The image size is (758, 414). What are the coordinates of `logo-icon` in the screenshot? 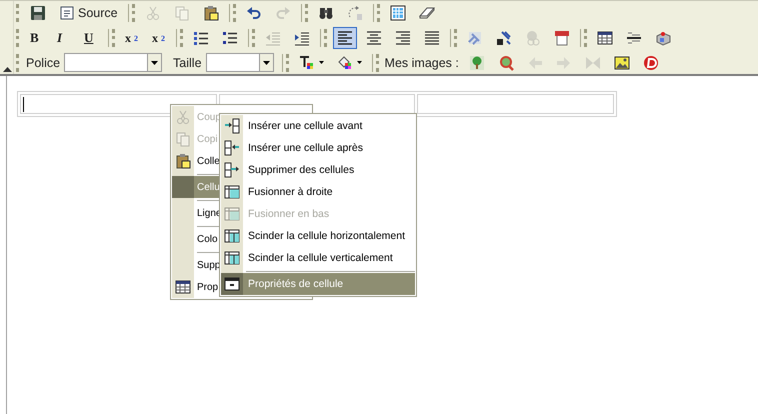 It's located at (650, 62).